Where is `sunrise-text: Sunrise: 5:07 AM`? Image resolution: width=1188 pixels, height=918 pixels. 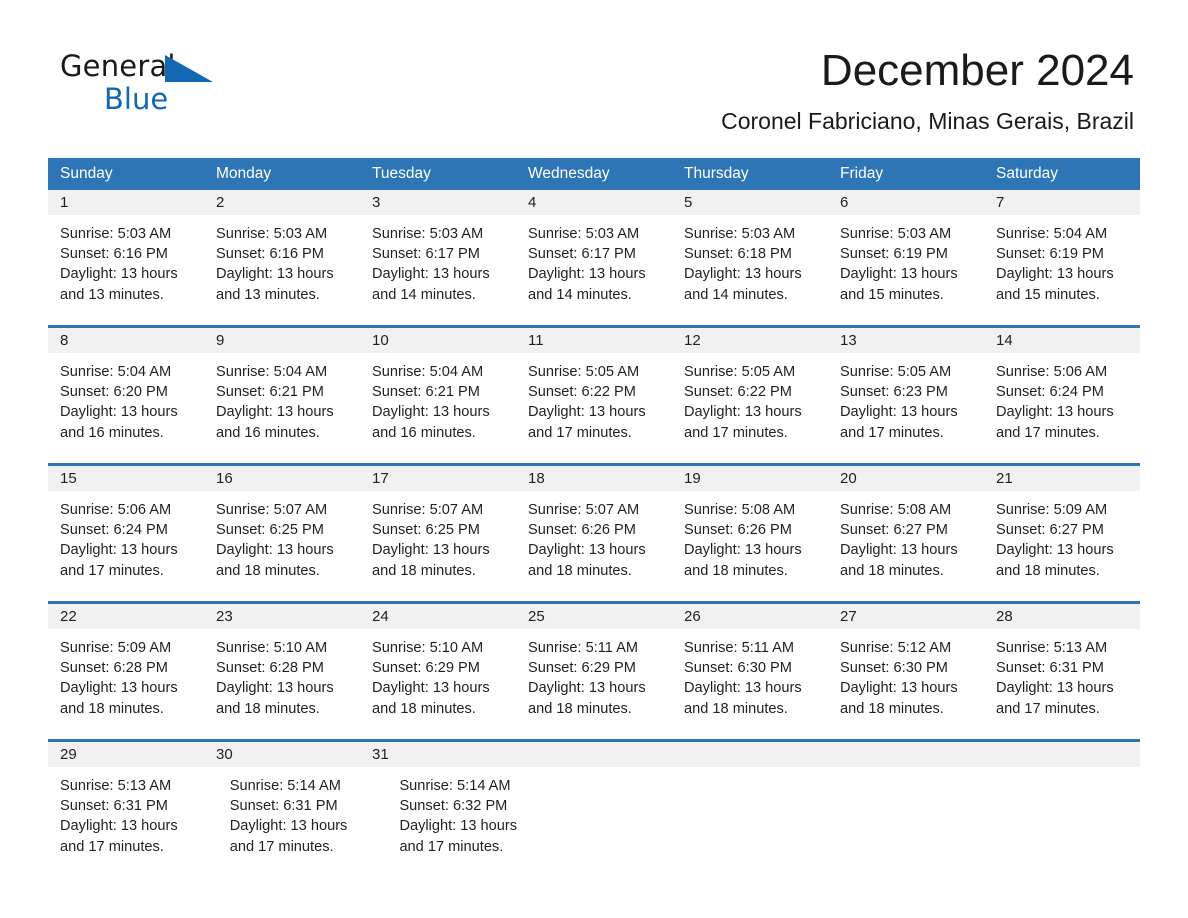
sunrise-text: Sunrise: 5:07 AM is located at coordinates (428, 510).